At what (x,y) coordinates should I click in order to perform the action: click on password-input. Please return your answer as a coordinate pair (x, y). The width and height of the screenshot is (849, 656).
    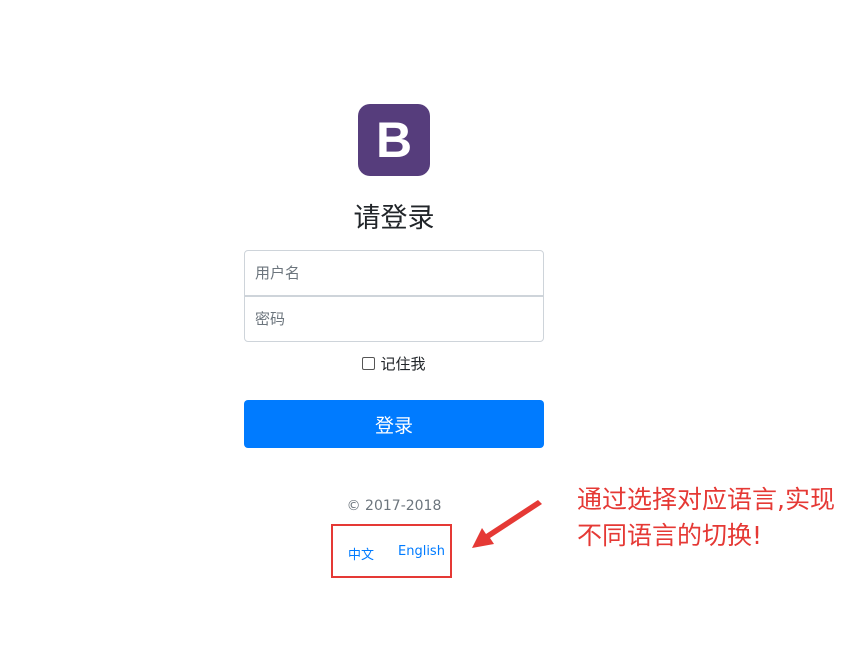
    Looking at the image, I should click on (394, 319).